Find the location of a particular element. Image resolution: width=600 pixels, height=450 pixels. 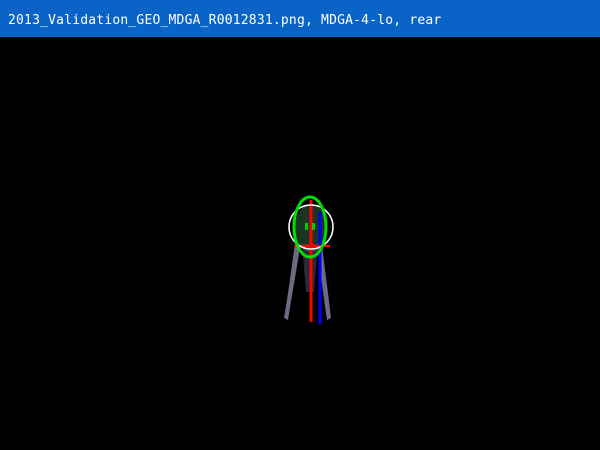

image-overlay is located at coordinates (309, 259).